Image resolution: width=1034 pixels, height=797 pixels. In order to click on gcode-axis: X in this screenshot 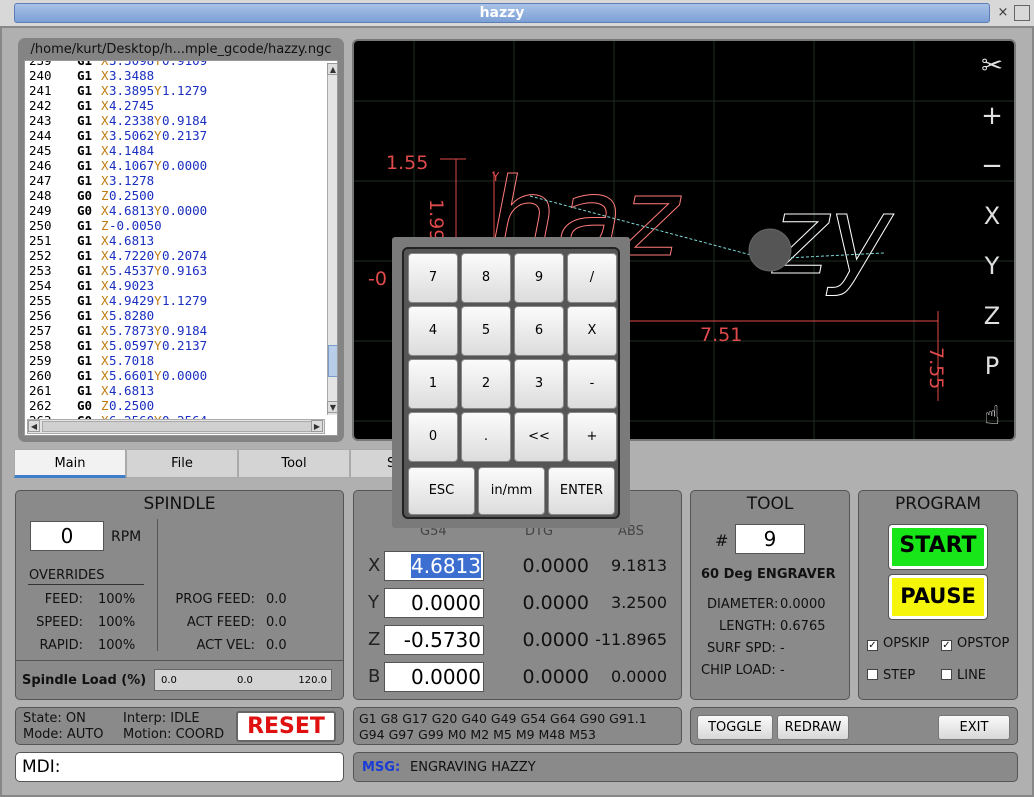, I will do `click(105, 180)`.